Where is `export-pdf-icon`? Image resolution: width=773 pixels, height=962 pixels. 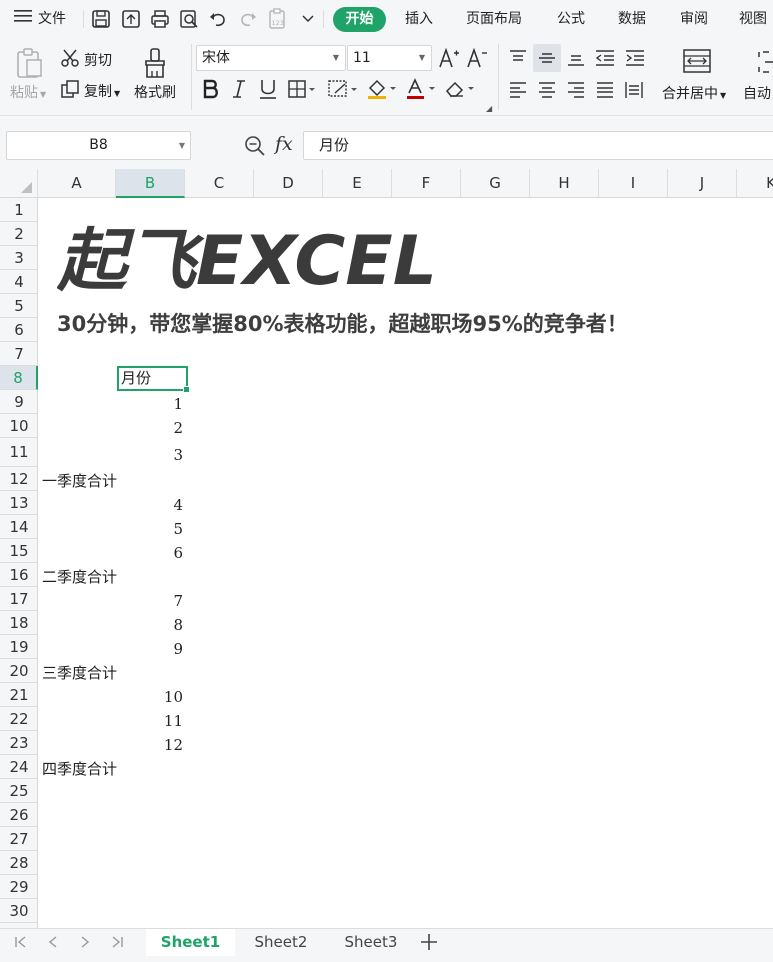 export-pdf-icon is located at coordinates (131, 19).